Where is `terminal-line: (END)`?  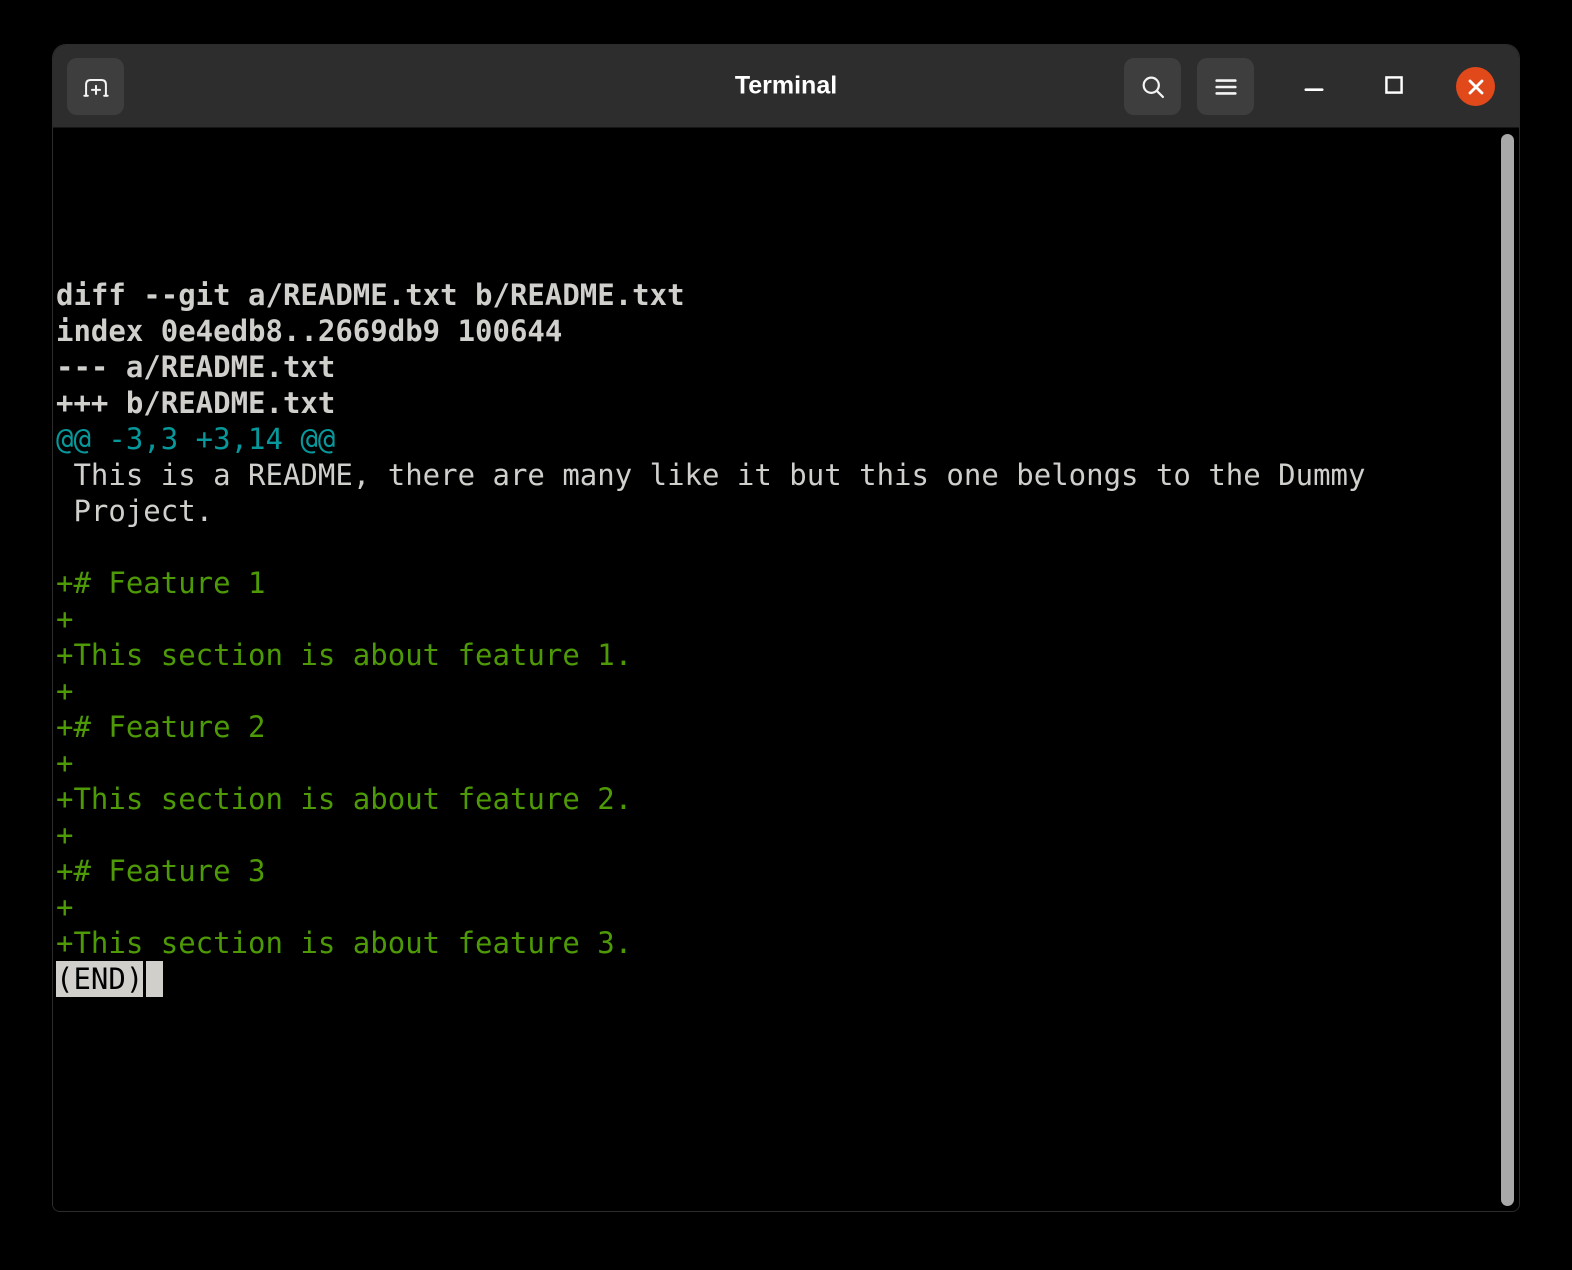
terminal-line: (END) is located at coordinates (787, 979).